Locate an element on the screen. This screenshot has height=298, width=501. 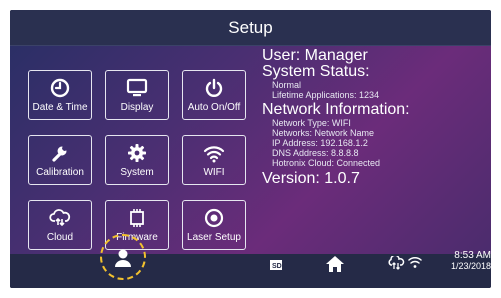
tile-calibration: Calibration is located at coordinates (60, 160).